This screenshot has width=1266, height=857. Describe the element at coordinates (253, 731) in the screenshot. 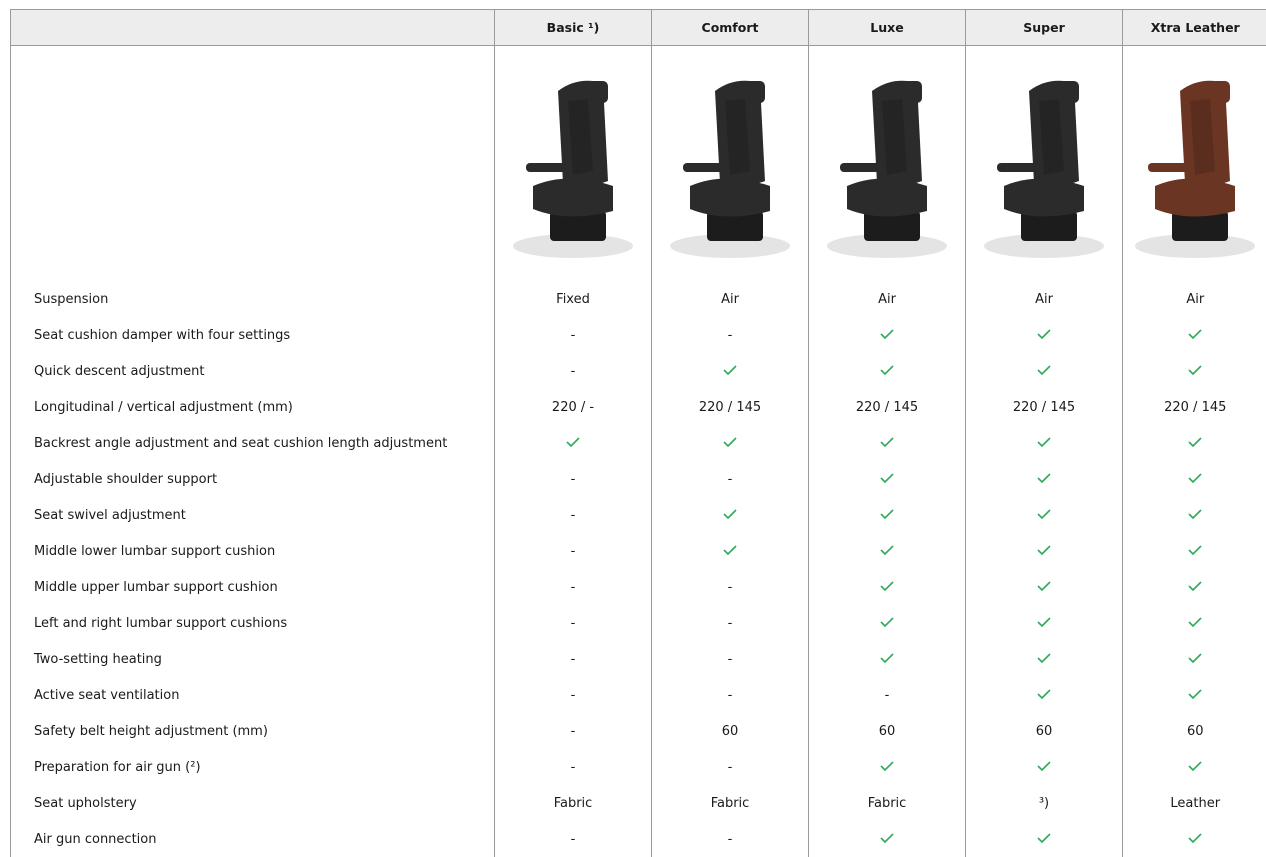

I see `feature-label: Safety belt height adjustment (mm)` at that location.